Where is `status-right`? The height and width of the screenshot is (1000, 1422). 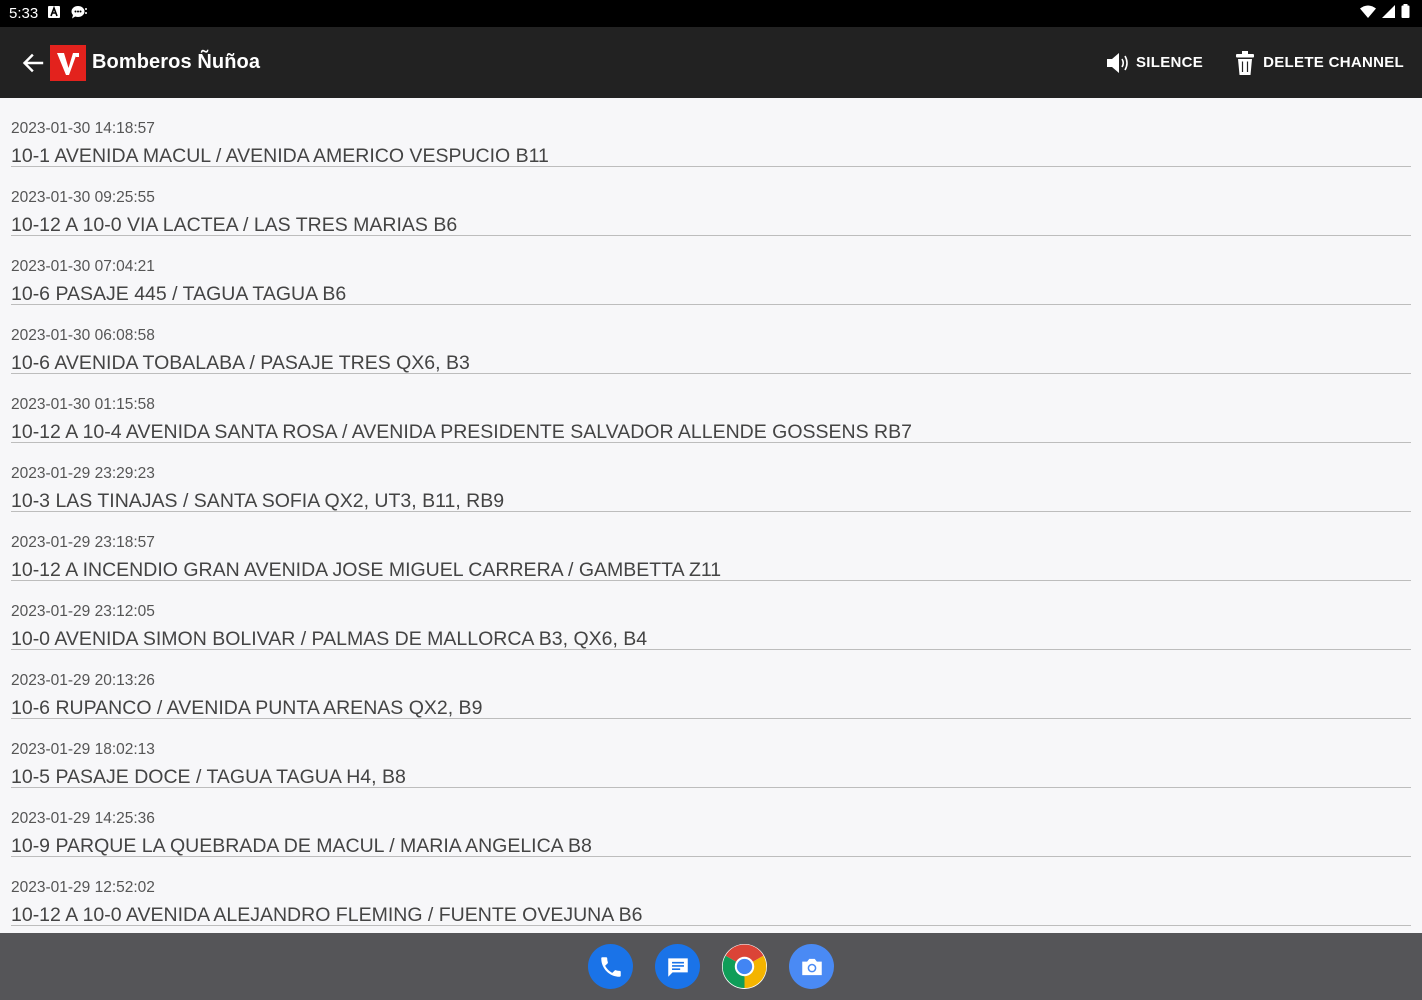 status-right is located at coordinates (1385, 13).